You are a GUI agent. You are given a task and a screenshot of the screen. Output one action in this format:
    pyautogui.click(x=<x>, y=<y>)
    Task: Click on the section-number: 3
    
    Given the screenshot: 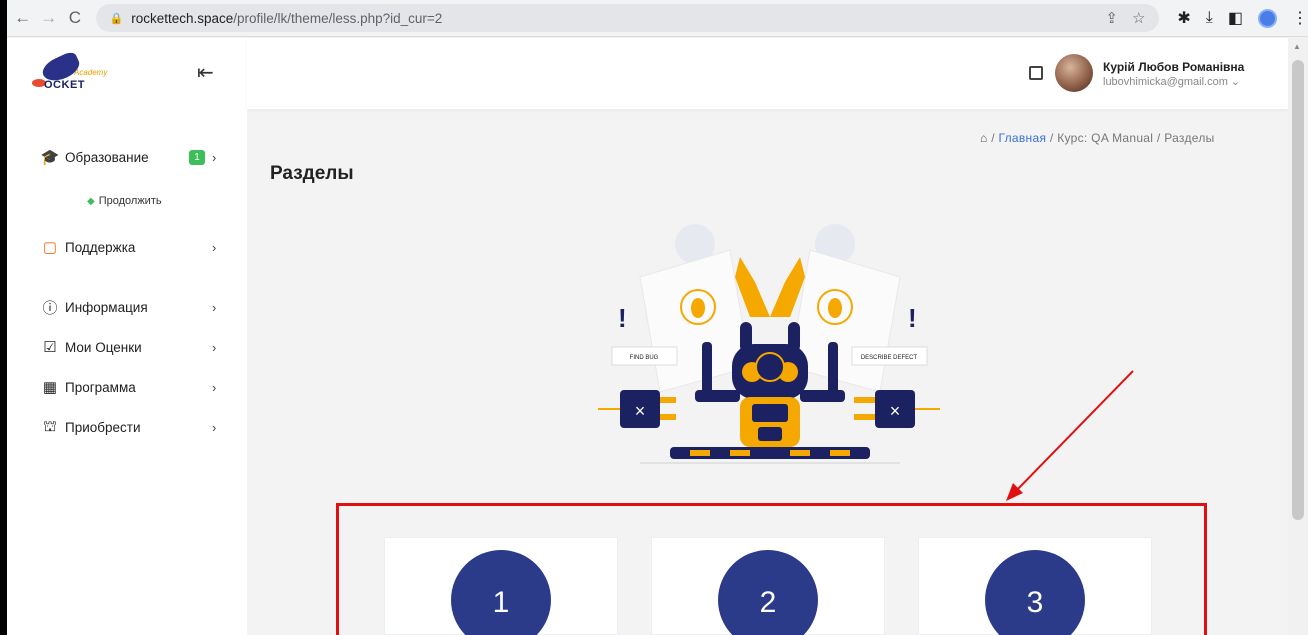 What is the action you would take?
    pyautogui.click(x=1035, y=592)
    